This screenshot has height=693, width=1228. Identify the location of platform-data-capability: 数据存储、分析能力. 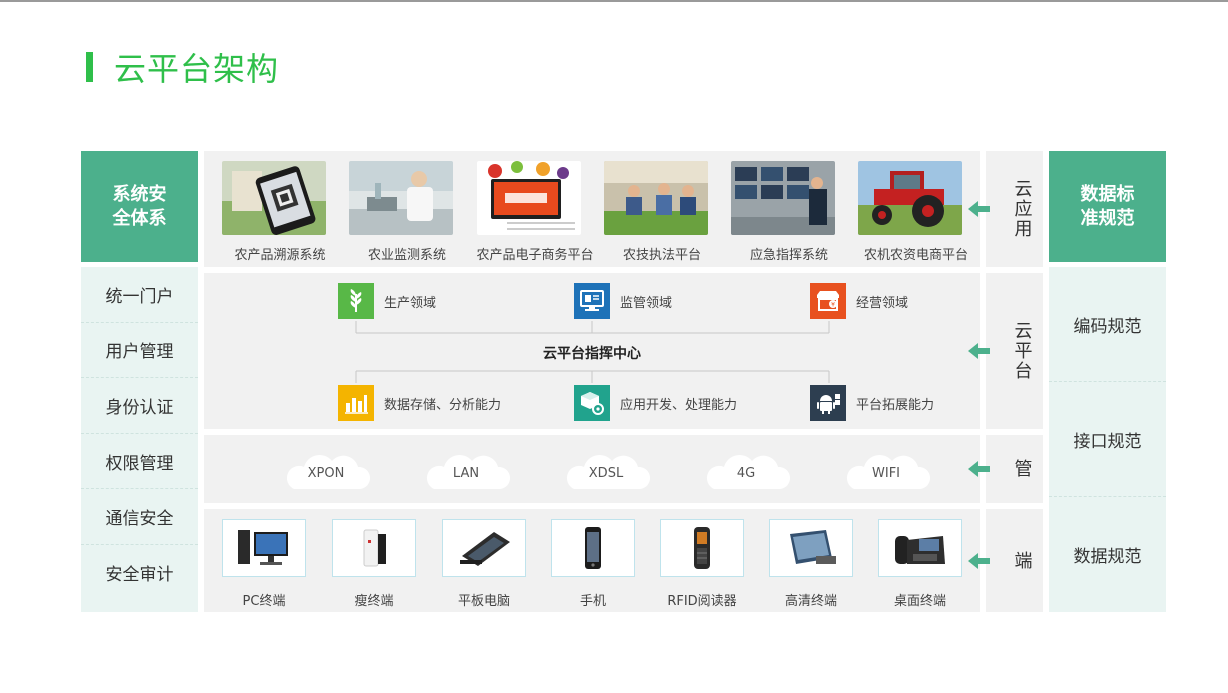
(419, 403).